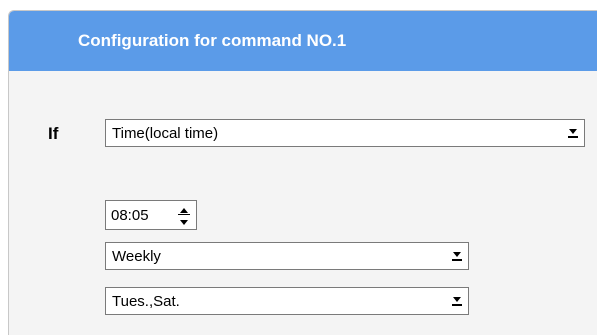 The image size is (597, 335). I want to click on condition-dropdown-button, so click(573, 133).